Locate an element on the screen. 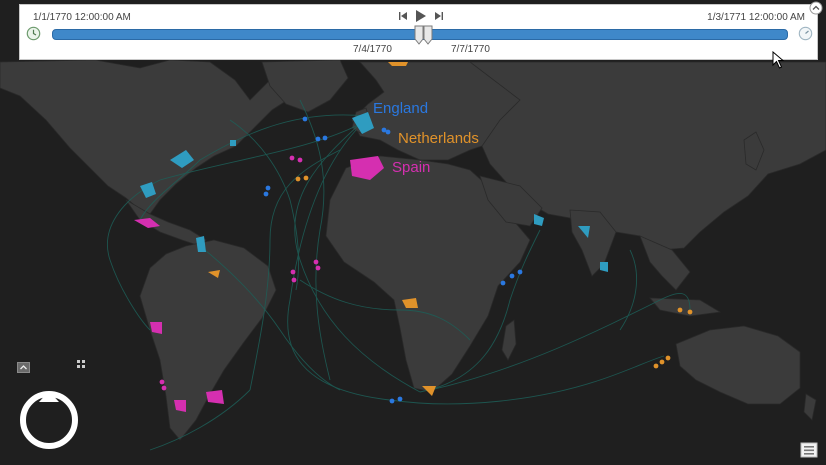  playback-controls is located at coordinates (421, 16).